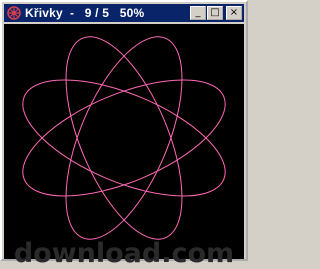  I want to click on caption-buttons: _ □ ×, so click(215, 13).